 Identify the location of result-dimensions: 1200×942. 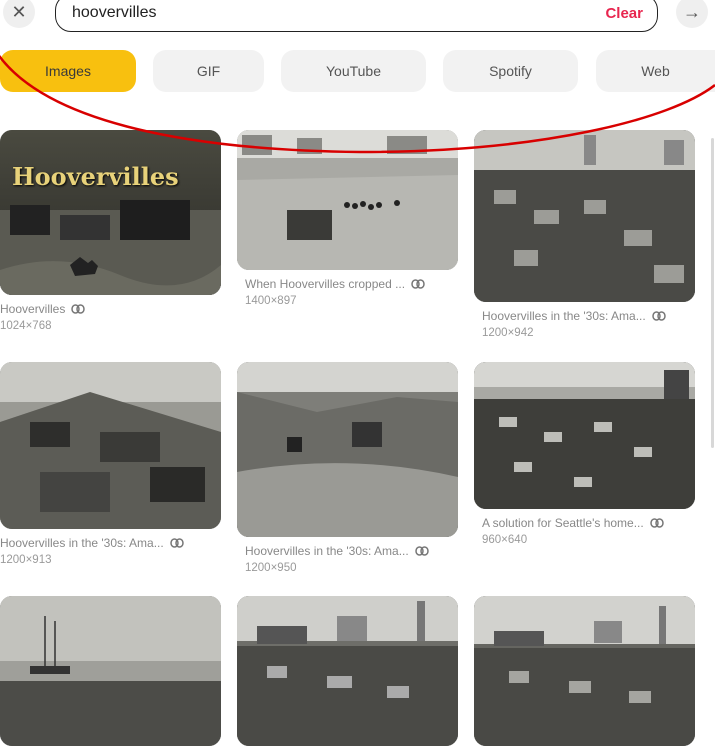
(508, 333).